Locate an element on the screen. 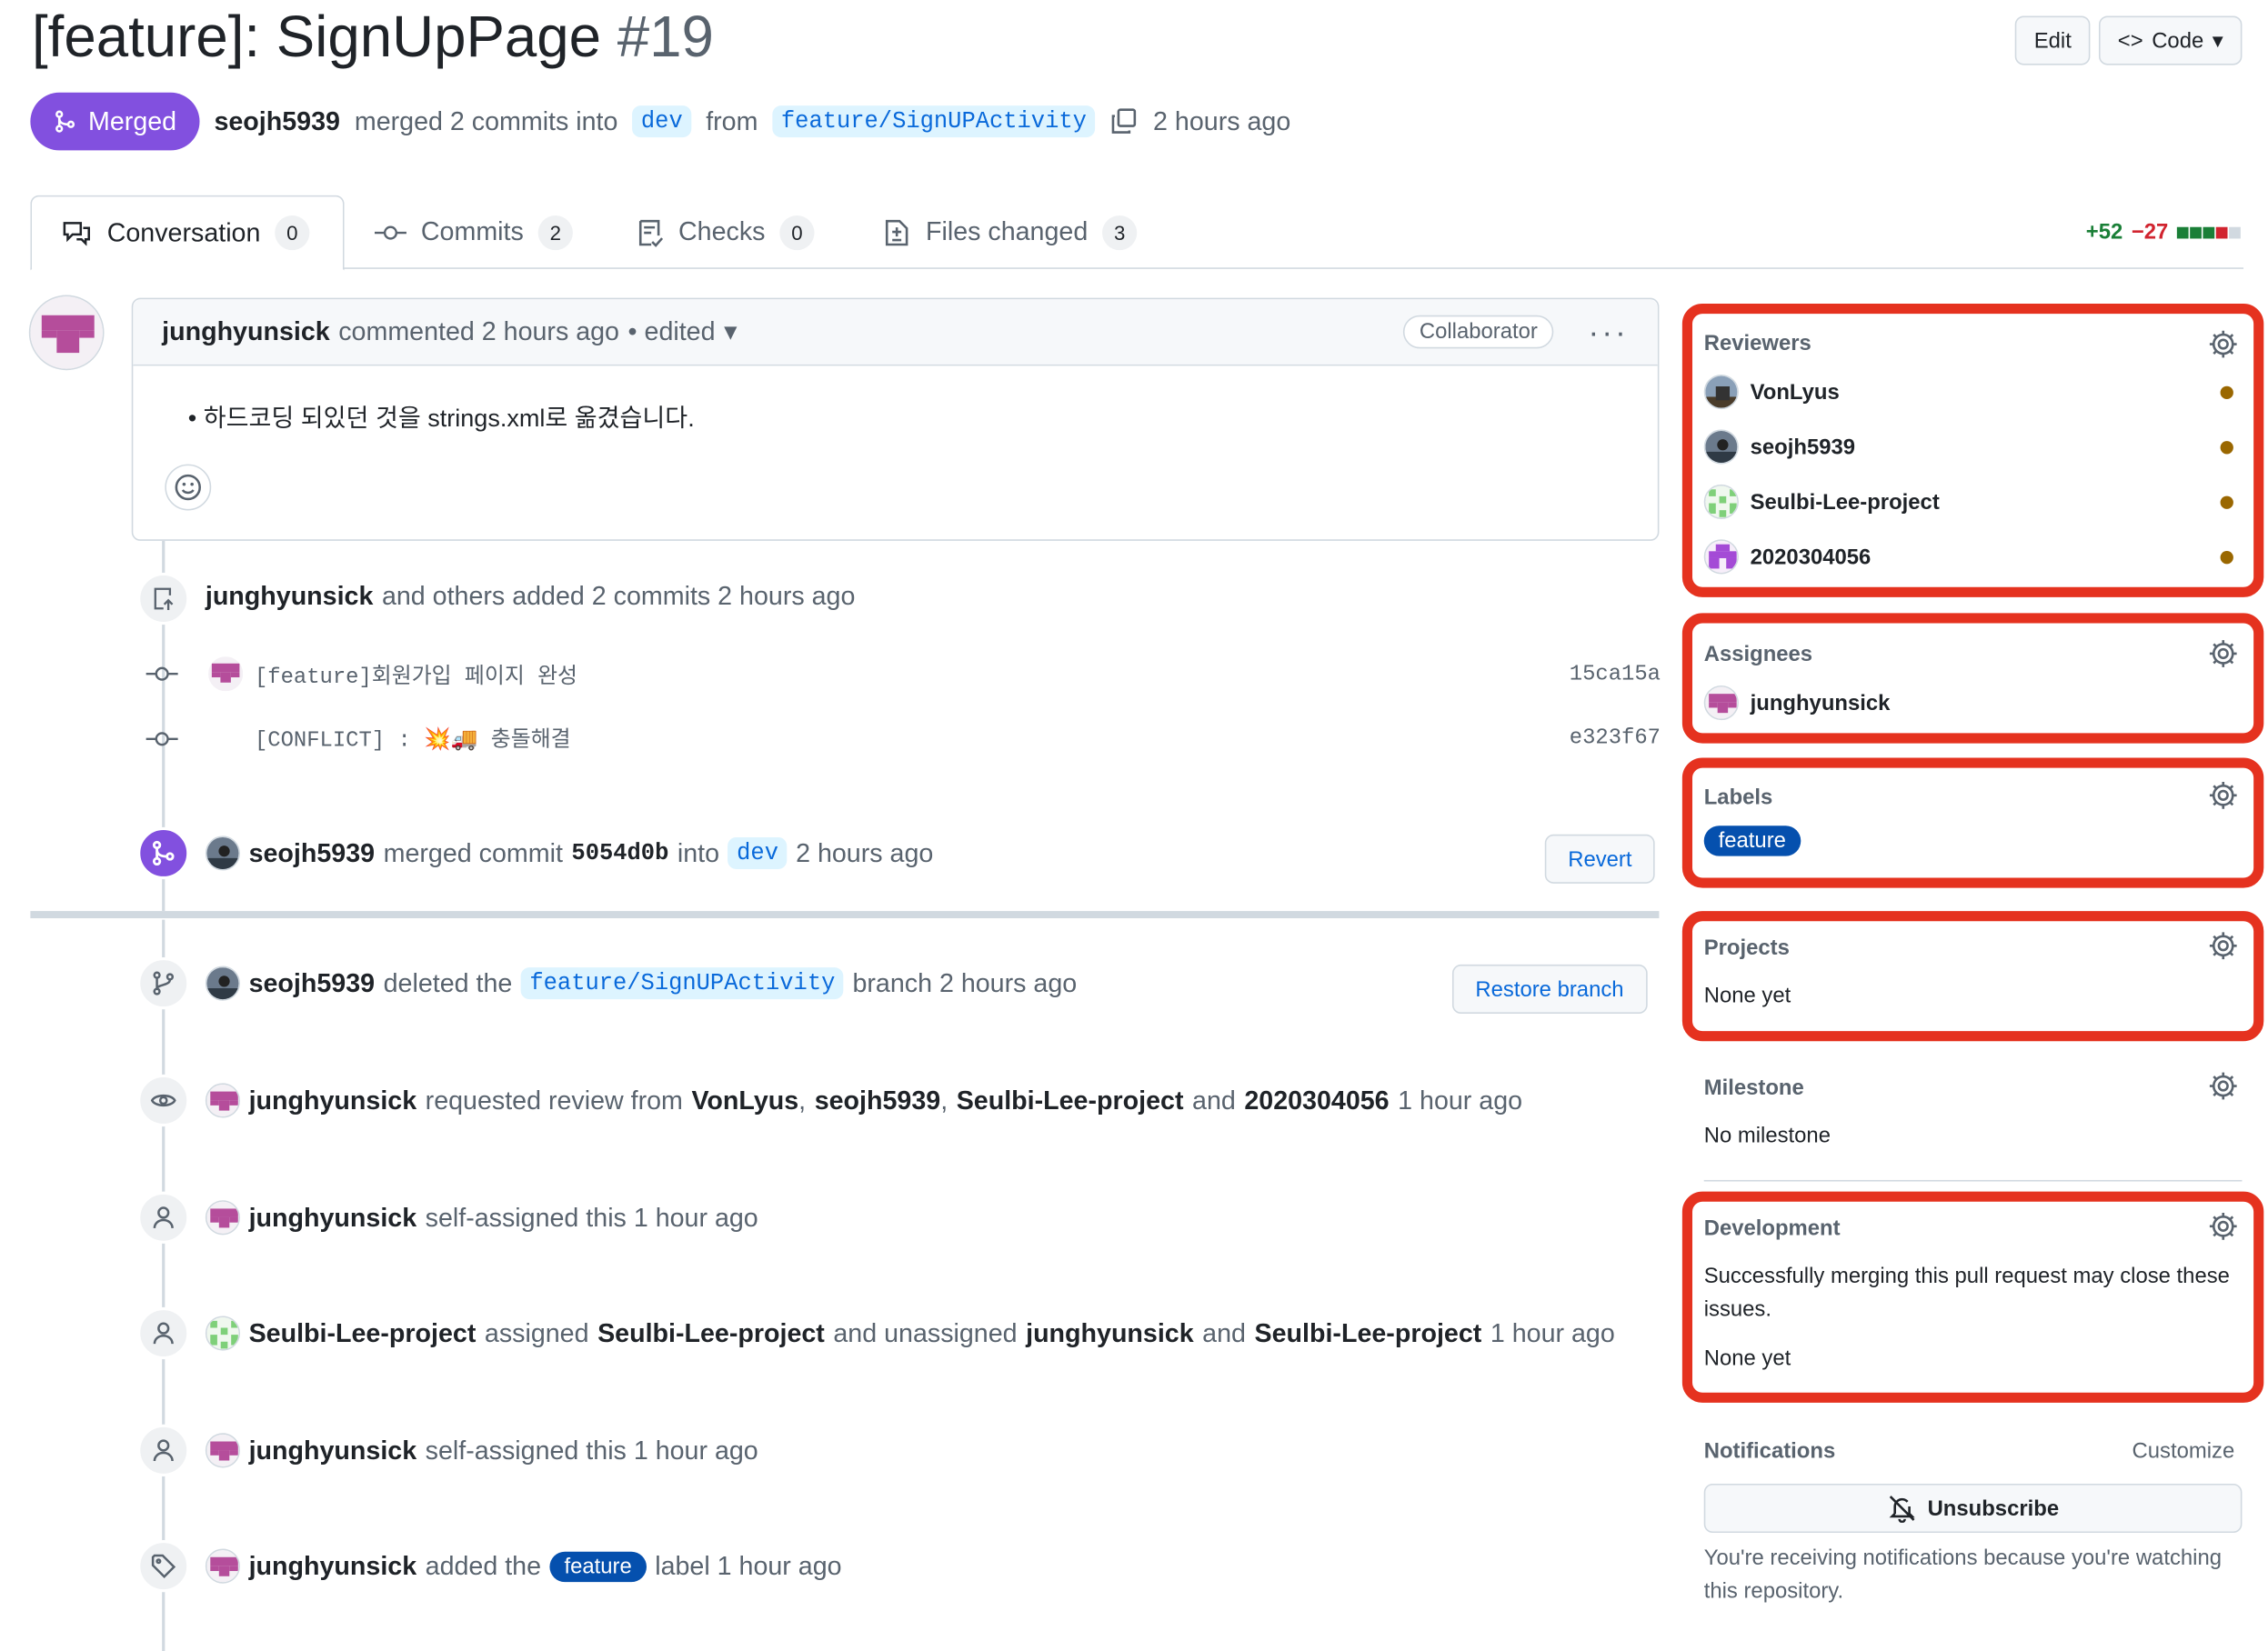  edit-label: Edit is located at coordinates (2052, 41).